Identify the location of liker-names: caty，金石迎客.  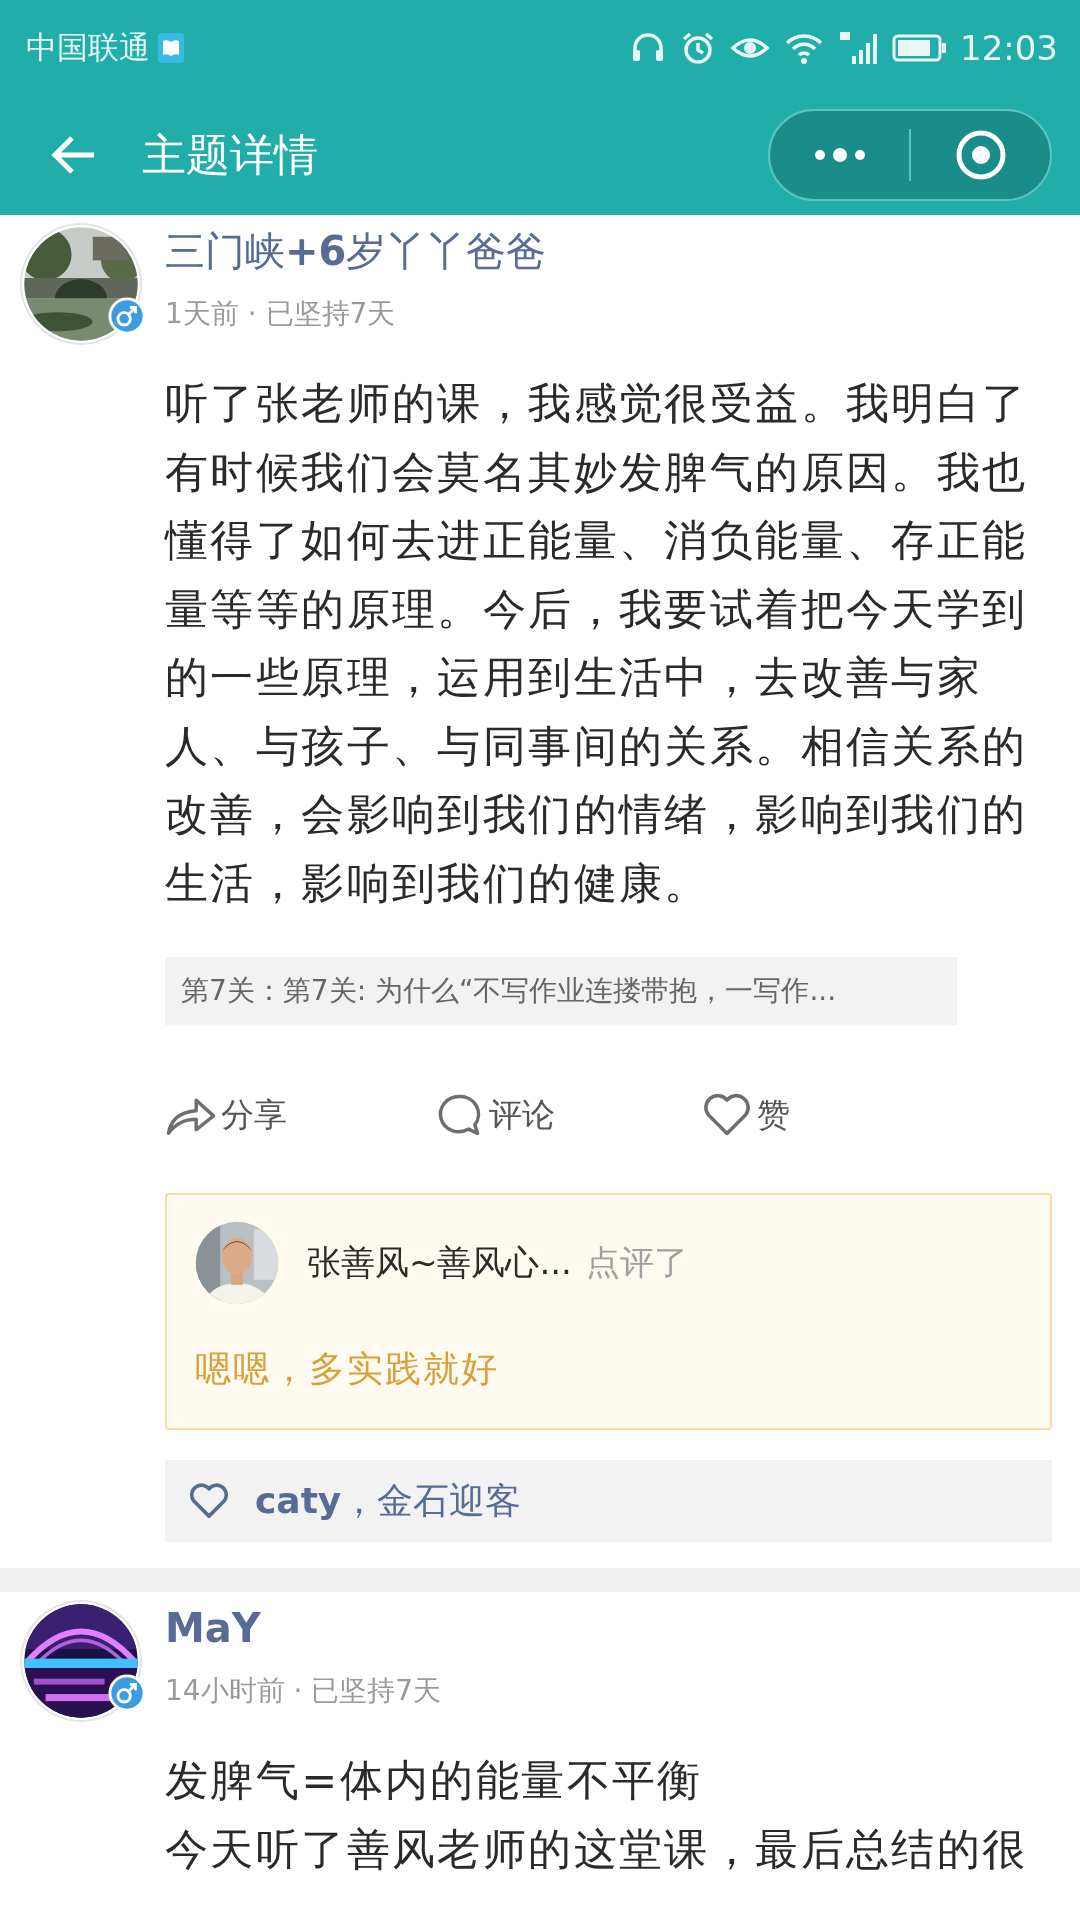
(388, 1501).